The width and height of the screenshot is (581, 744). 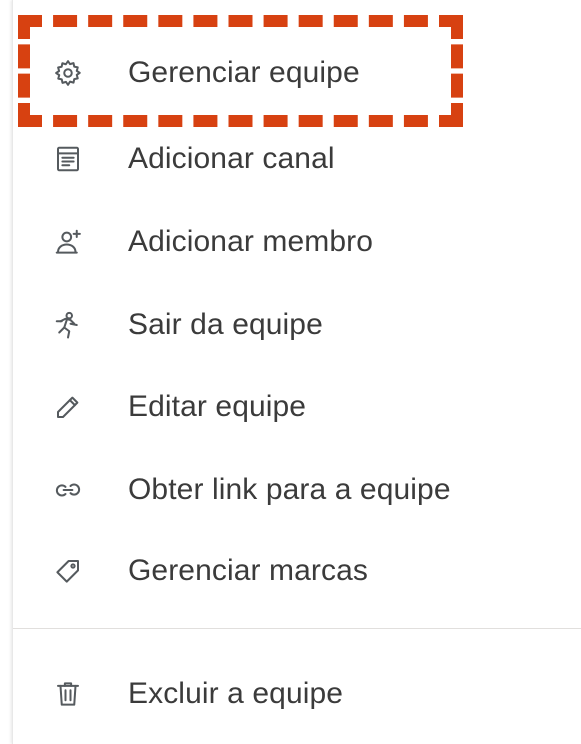 What do you see at coordinates (251, 241) in the screenshot?
I see `menu-item-label: Adicionar membro` at bounding box center [251, 241].